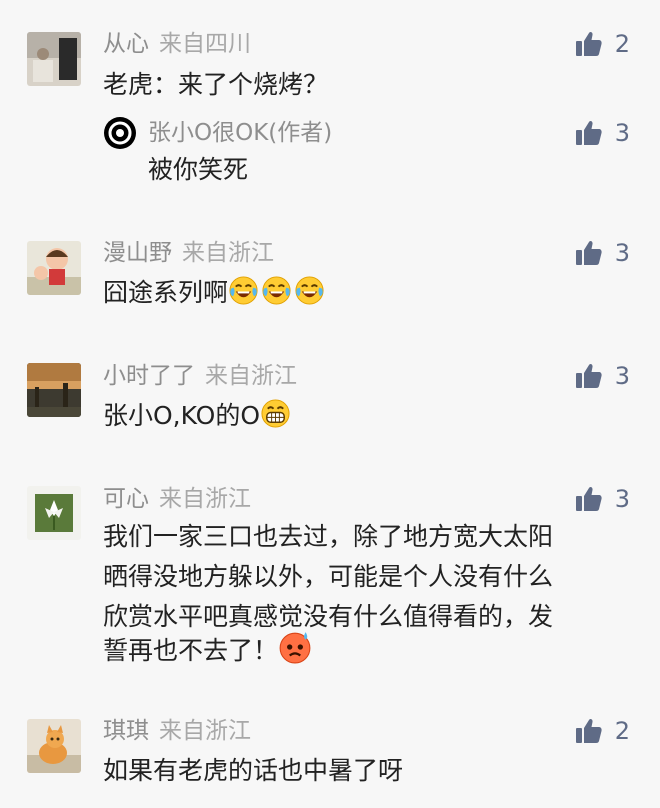 This screenshot has width=660, height=808. What do you see at coordinates (120, 133) in the screenshot?
I see `author-avatar` at bounding box center [120, 133].